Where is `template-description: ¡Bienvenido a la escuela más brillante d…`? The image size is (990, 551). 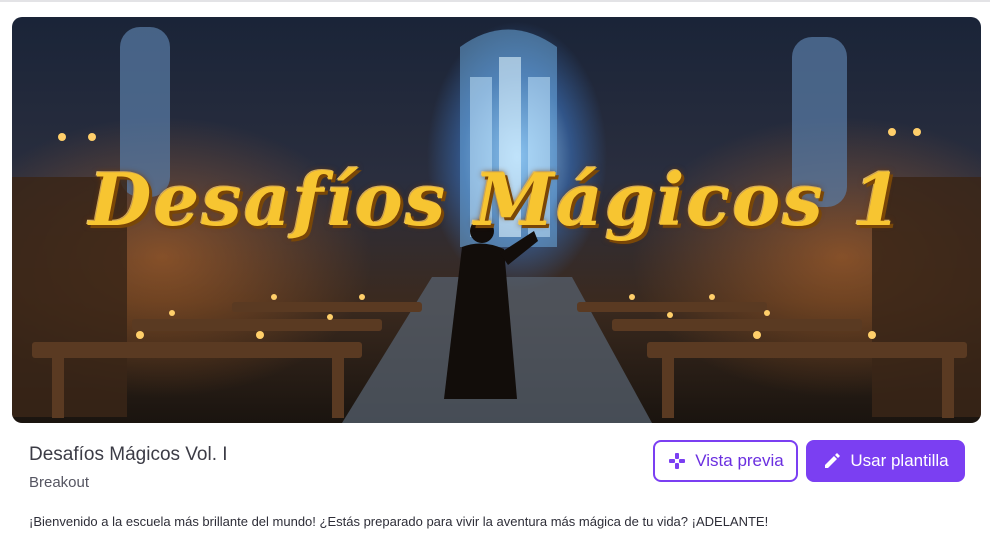 template-description: ¡Bienvenido a la escuela más brillante d… is located at coordinates (399, 521).